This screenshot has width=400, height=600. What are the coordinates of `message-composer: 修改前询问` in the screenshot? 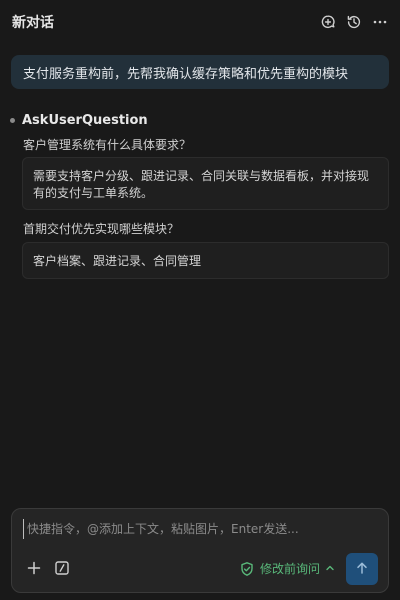 It's located at (200, 550).